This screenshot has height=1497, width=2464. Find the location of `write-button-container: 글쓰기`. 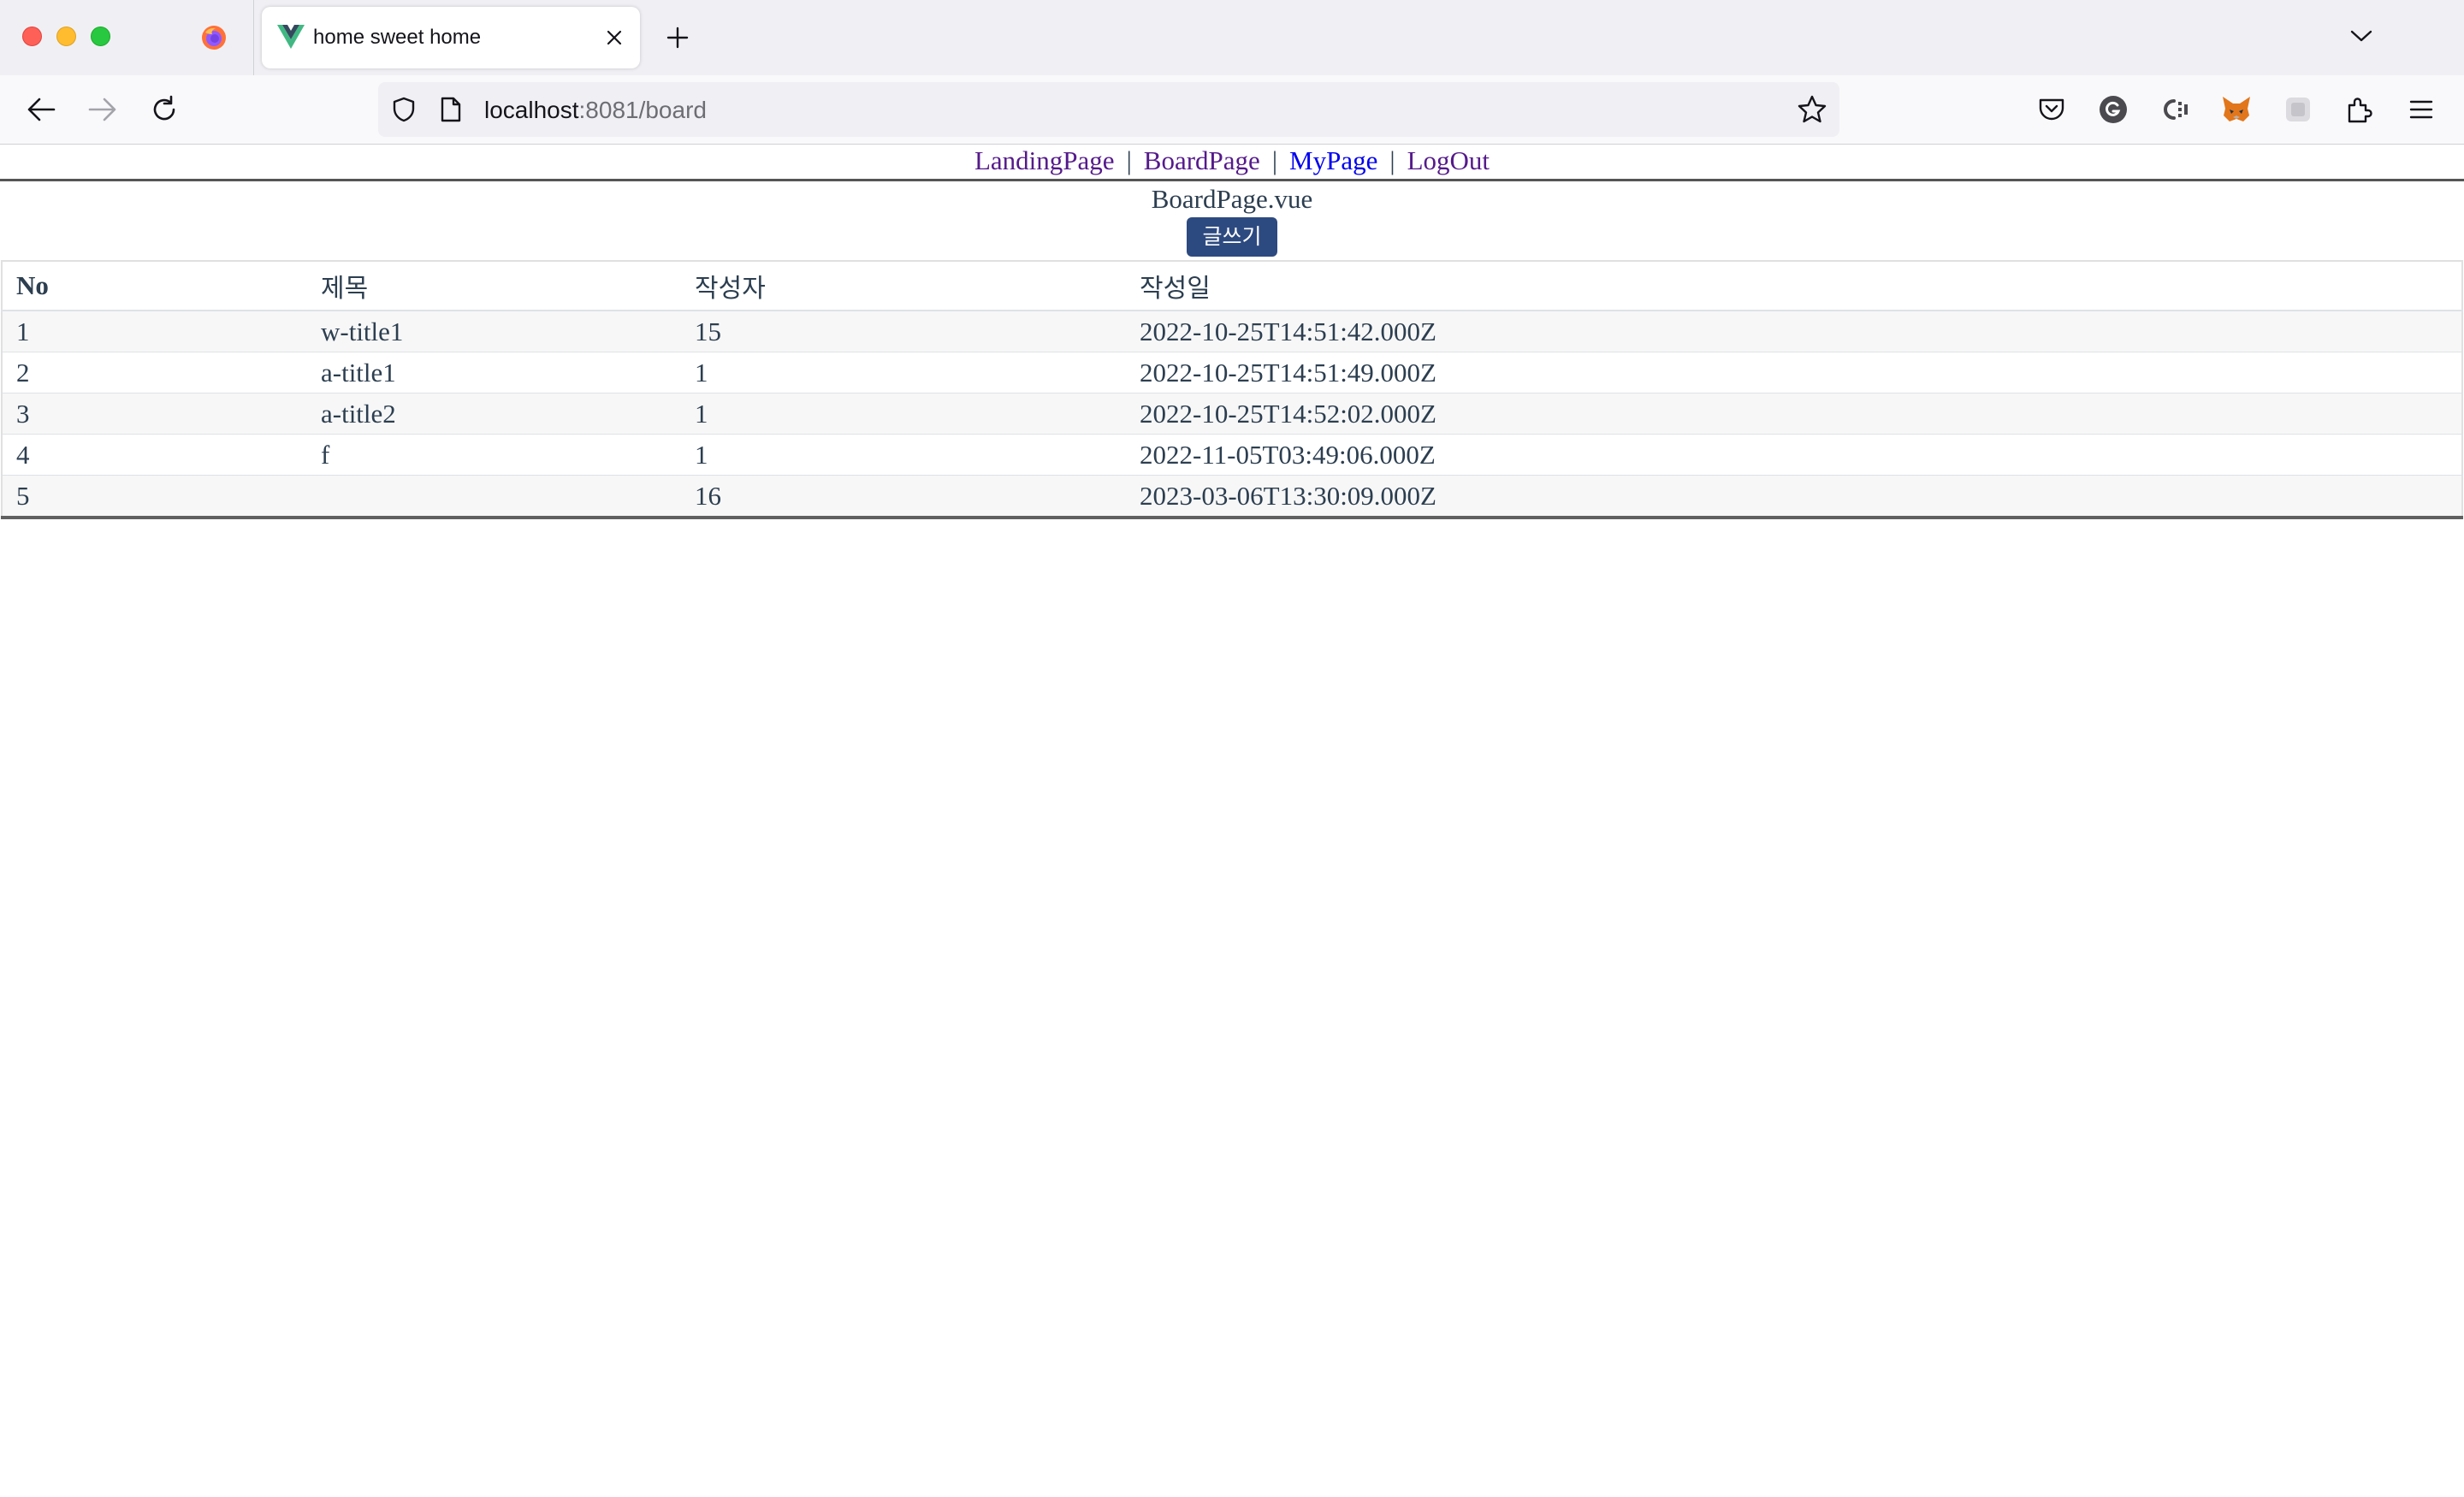

write-button-container: 글쓰기 is located at coordinates (1232, 237).